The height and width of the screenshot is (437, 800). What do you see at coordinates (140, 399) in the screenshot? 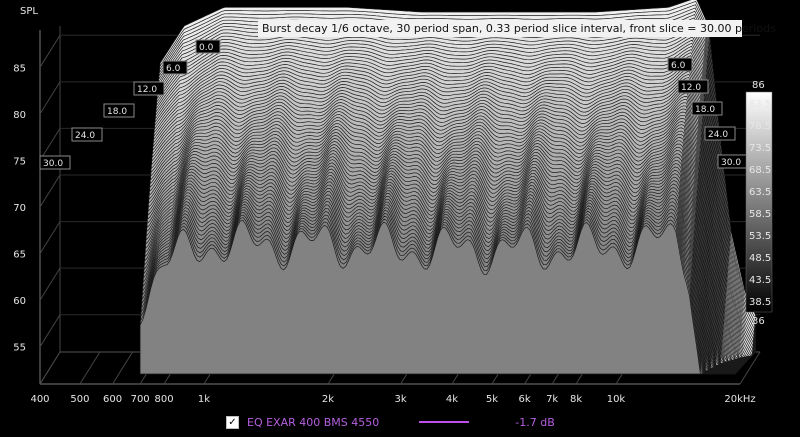
I see `x-tick-label: 700` at bounding box center [140, 399].